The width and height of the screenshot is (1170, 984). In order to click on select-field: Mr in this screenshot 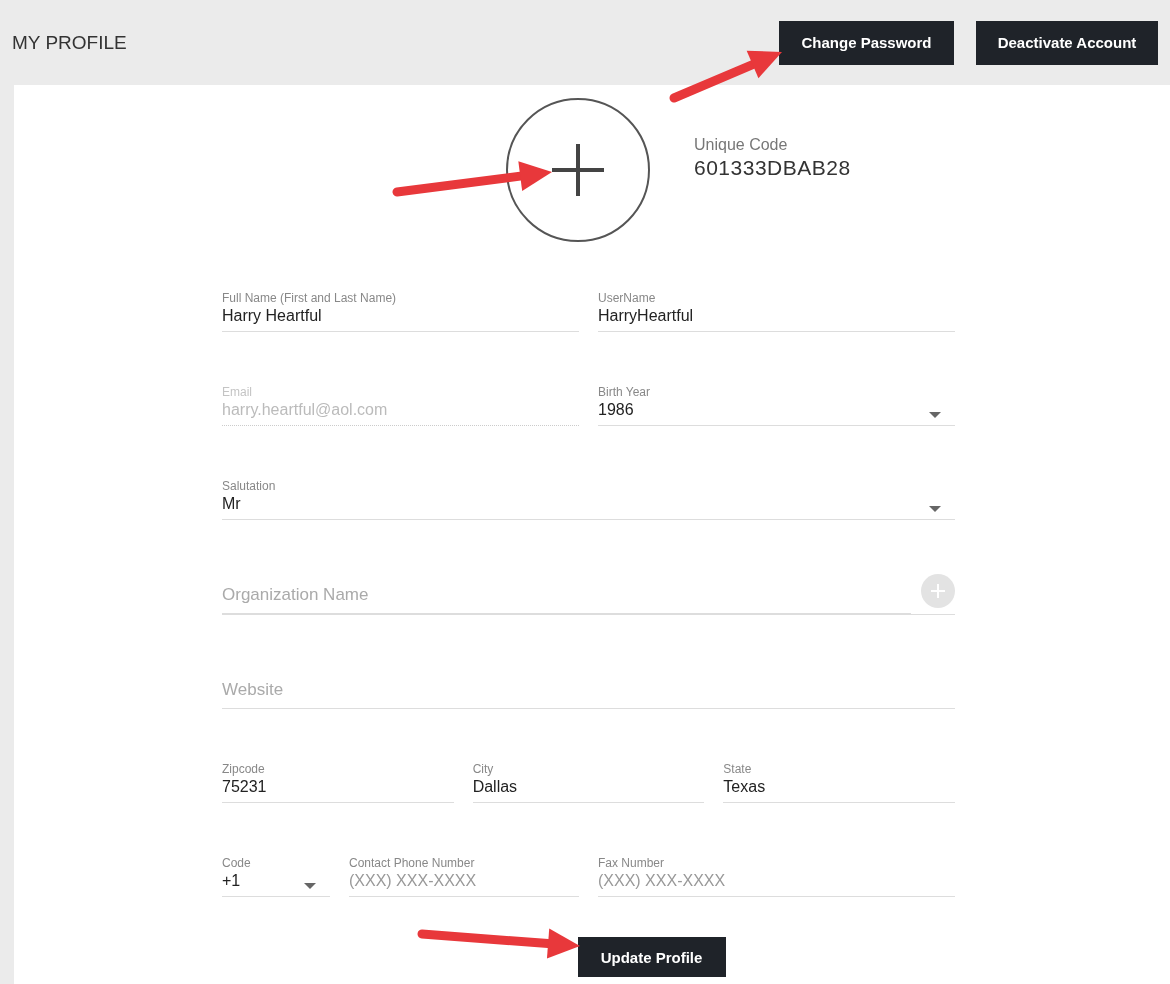, I will do `click(588, 506)`.